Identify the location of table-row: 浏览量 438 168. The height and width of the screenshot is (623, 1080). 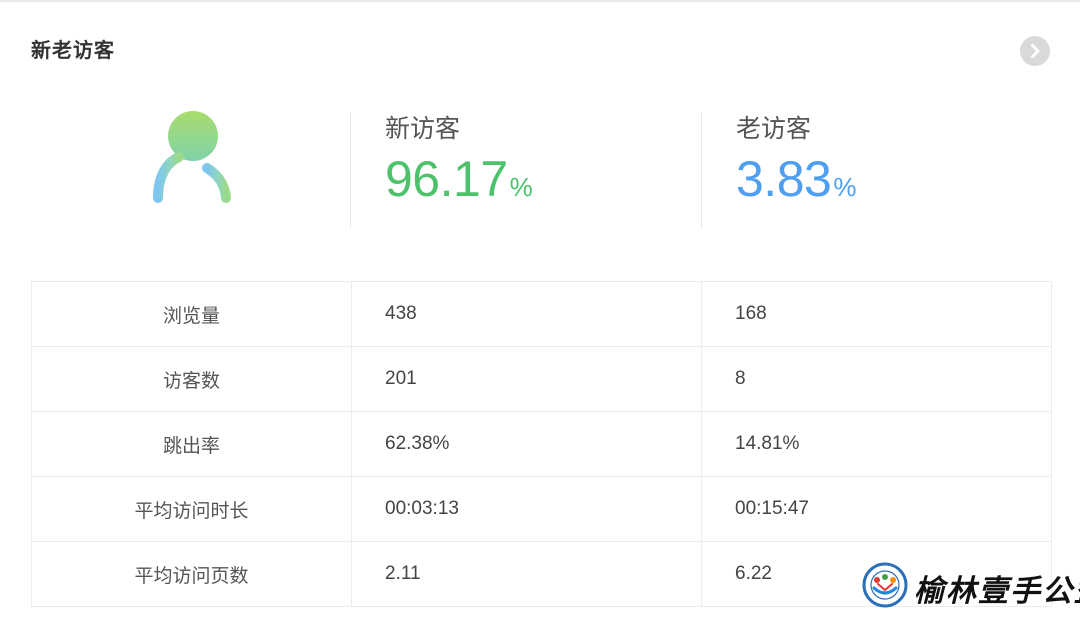
(541, 314).